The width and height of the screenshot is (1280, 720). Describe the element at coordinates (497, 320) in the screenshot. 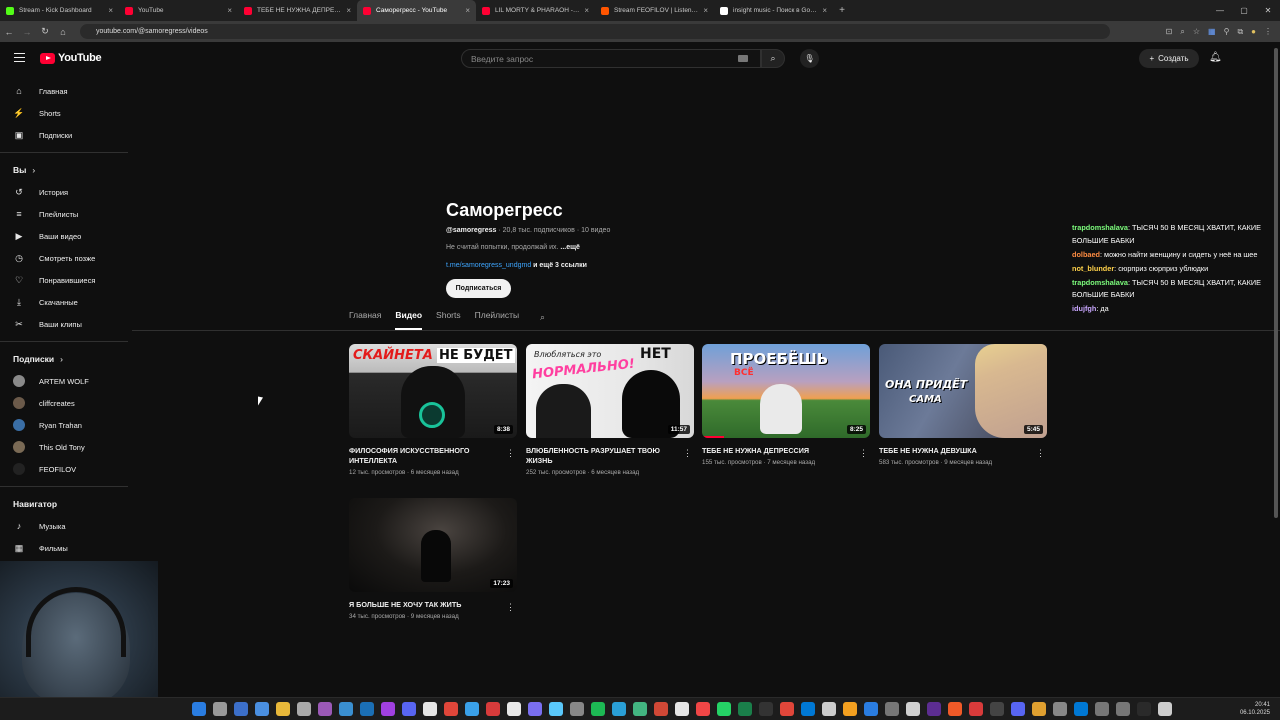

I see `channel-tab: Плейлисты` at that location.